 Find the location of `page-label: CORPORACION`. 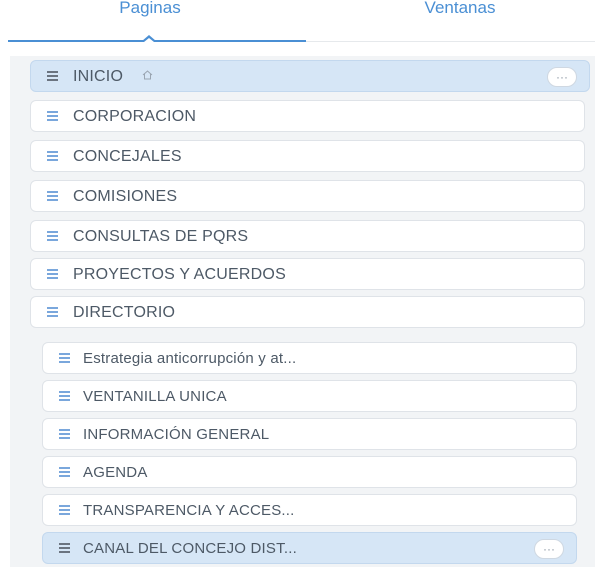

page-label: CORPORACION is located at coordinates (135, 116).